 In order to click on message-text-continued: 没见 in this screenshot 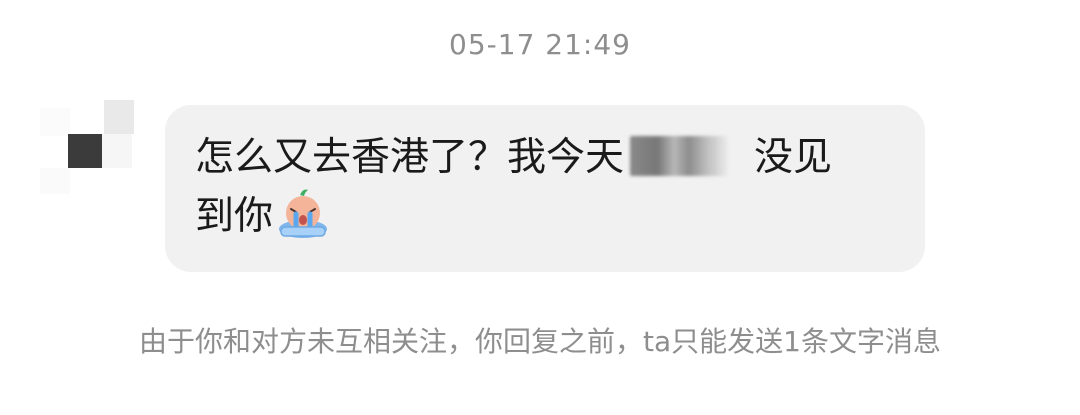, I will do `click(793, 157)`.